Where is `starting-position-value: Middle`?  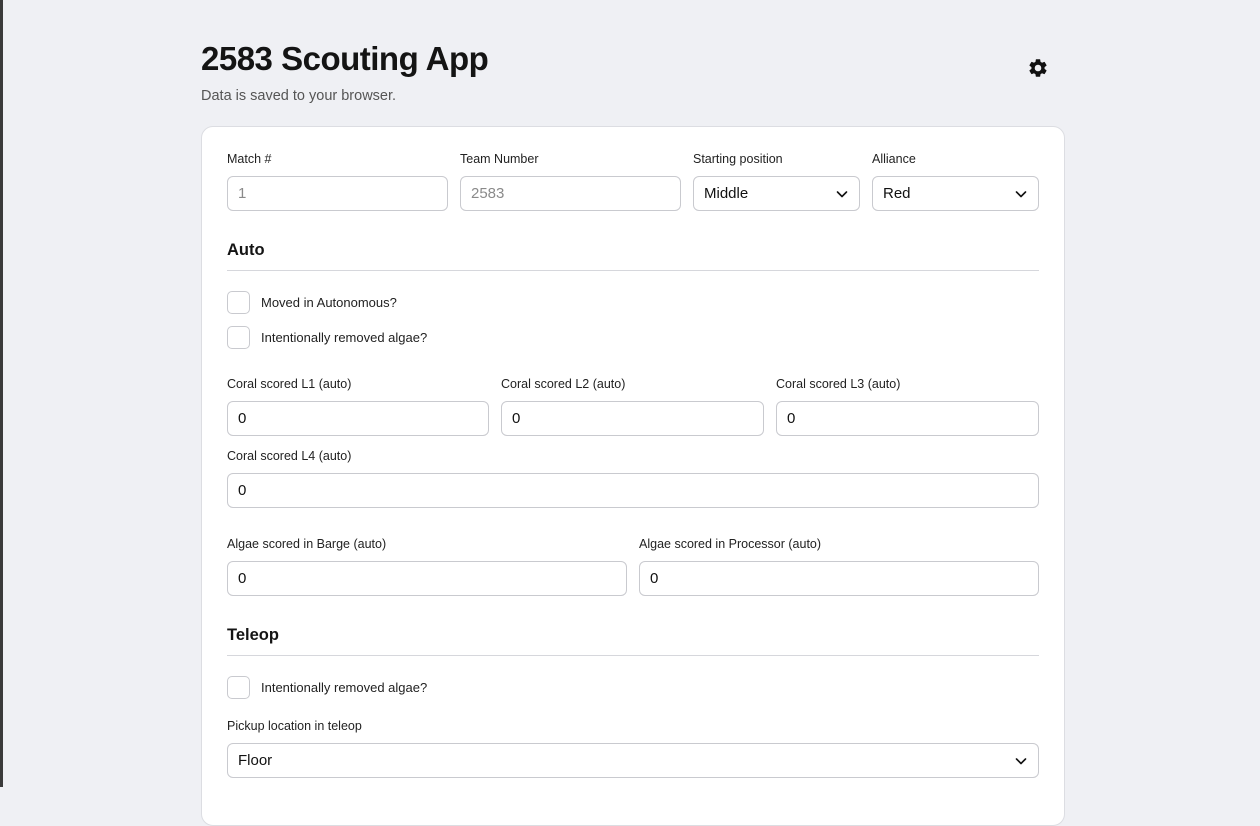
starting-position-value: Middle is located at coordinates (726, 193).